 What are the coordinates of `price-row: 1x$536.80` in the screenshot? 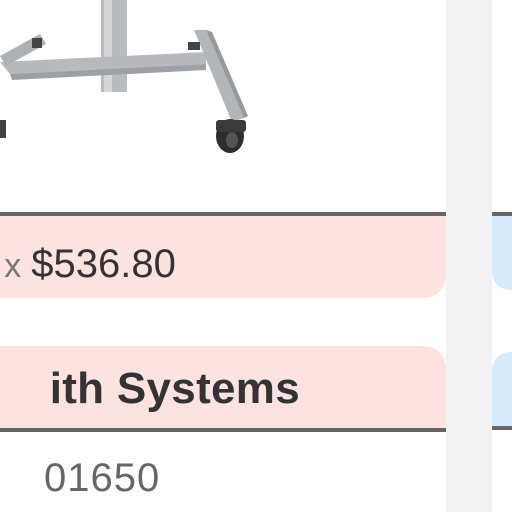 It's located at (223, 255).